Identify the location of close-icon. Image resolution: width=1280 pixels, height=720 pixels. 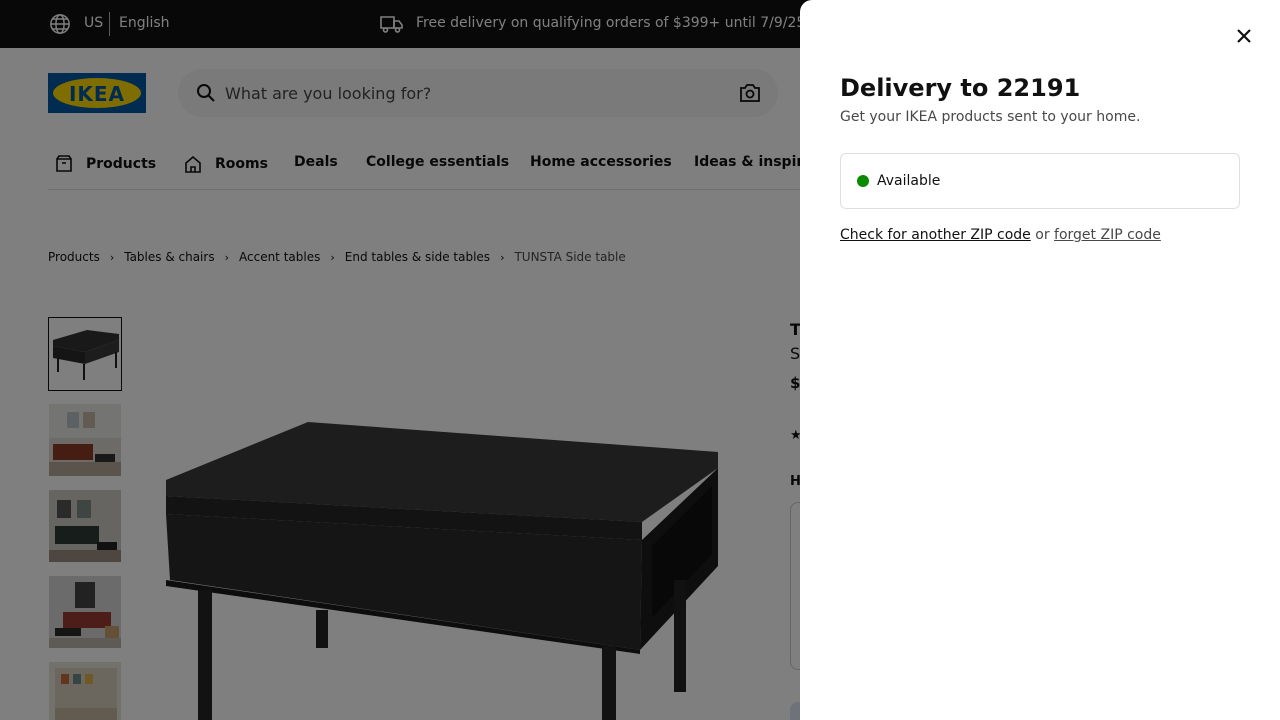
(1244, 36).